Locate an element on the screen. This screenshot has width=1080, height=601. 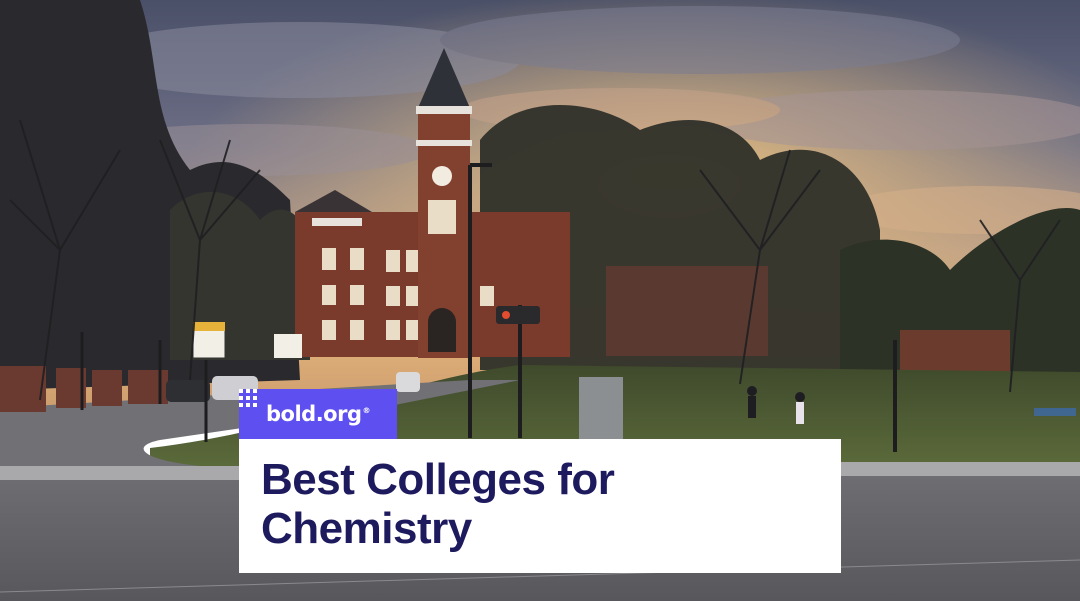
title-card: Best Colleges for Chemistry is located at coordinates (540, 506).